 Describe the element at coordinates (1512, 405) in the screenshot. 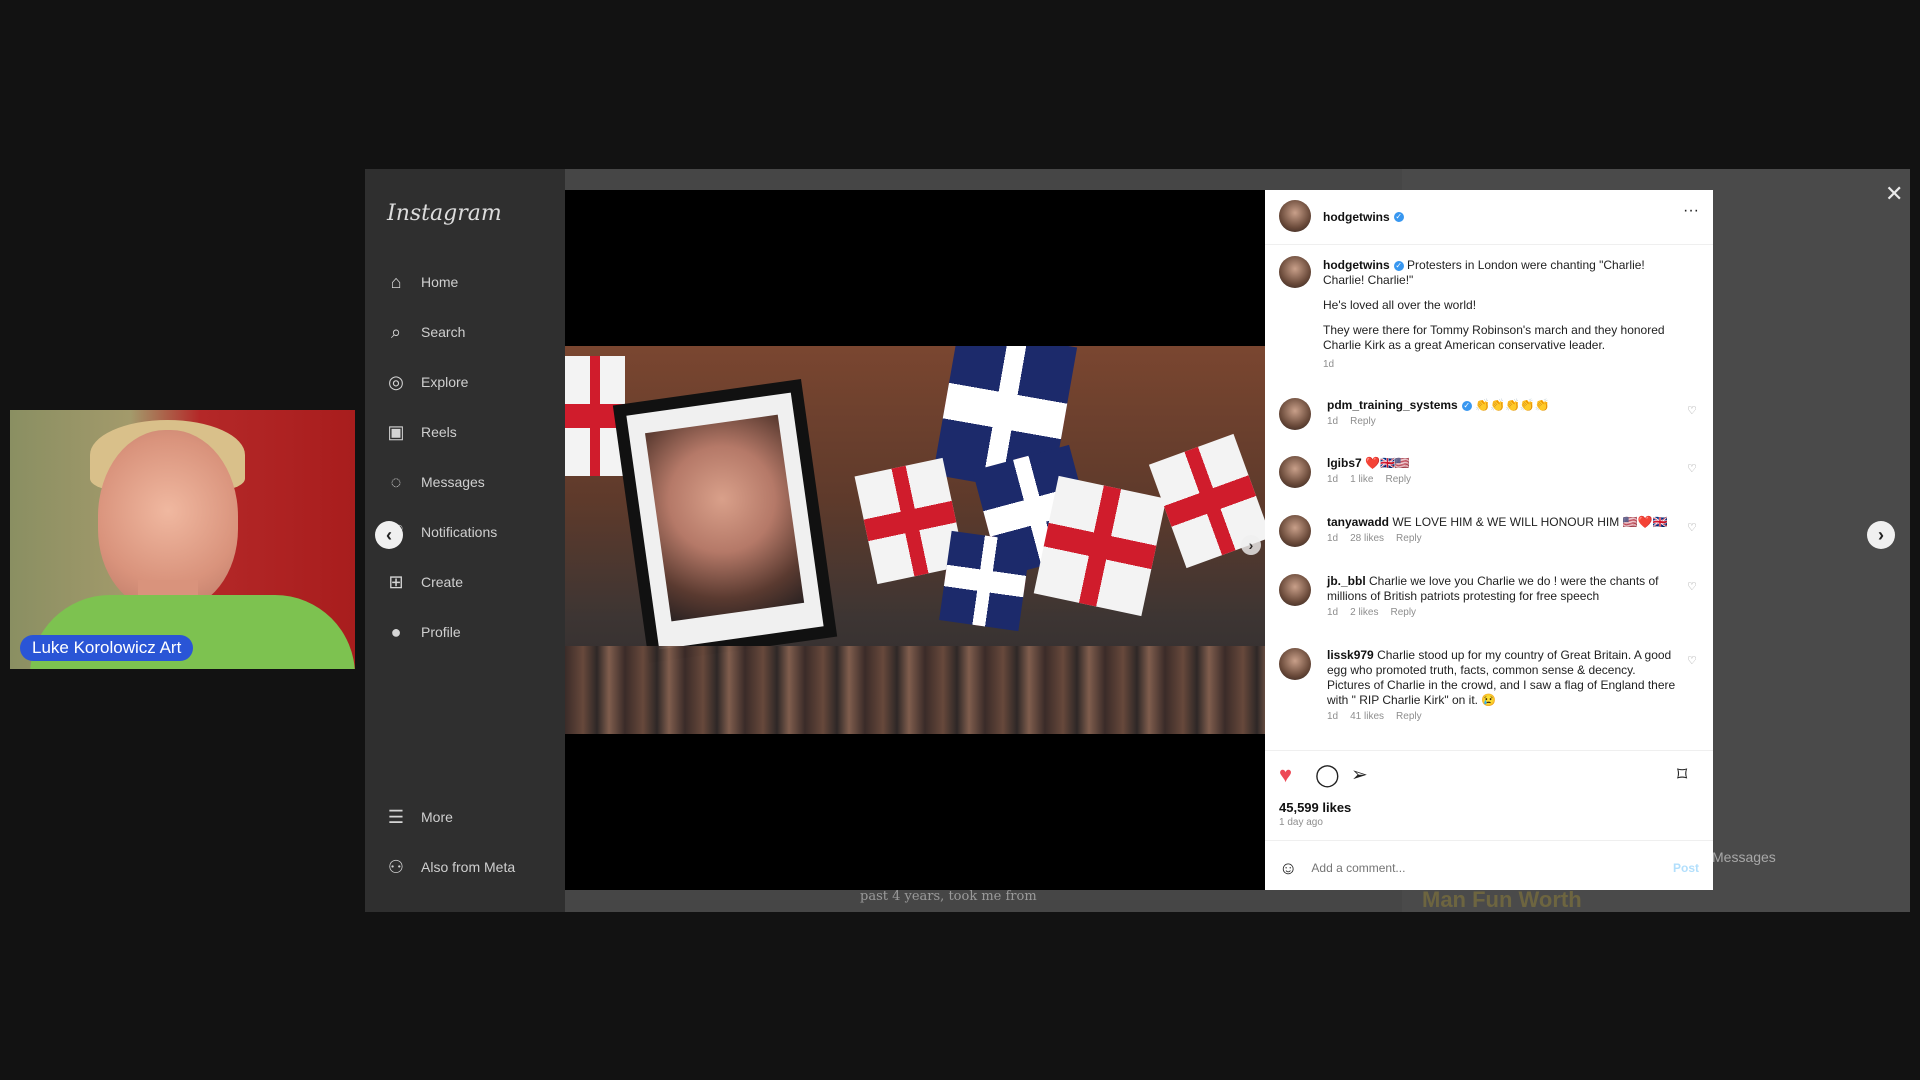

I see `comment-text: 👏👏👏👏👏` at that location.